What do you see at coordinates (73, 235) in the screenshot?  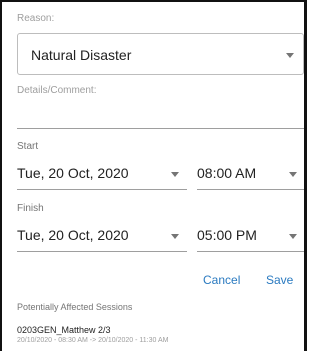 I see `finish-date-value: Tue, 20 Oct, 2020` at bounding box center [73, 235].